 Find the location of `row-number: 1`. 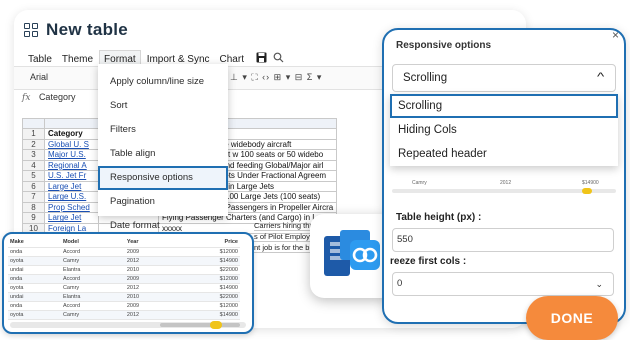

row-number: 1 is located at coordinates (33, 134).